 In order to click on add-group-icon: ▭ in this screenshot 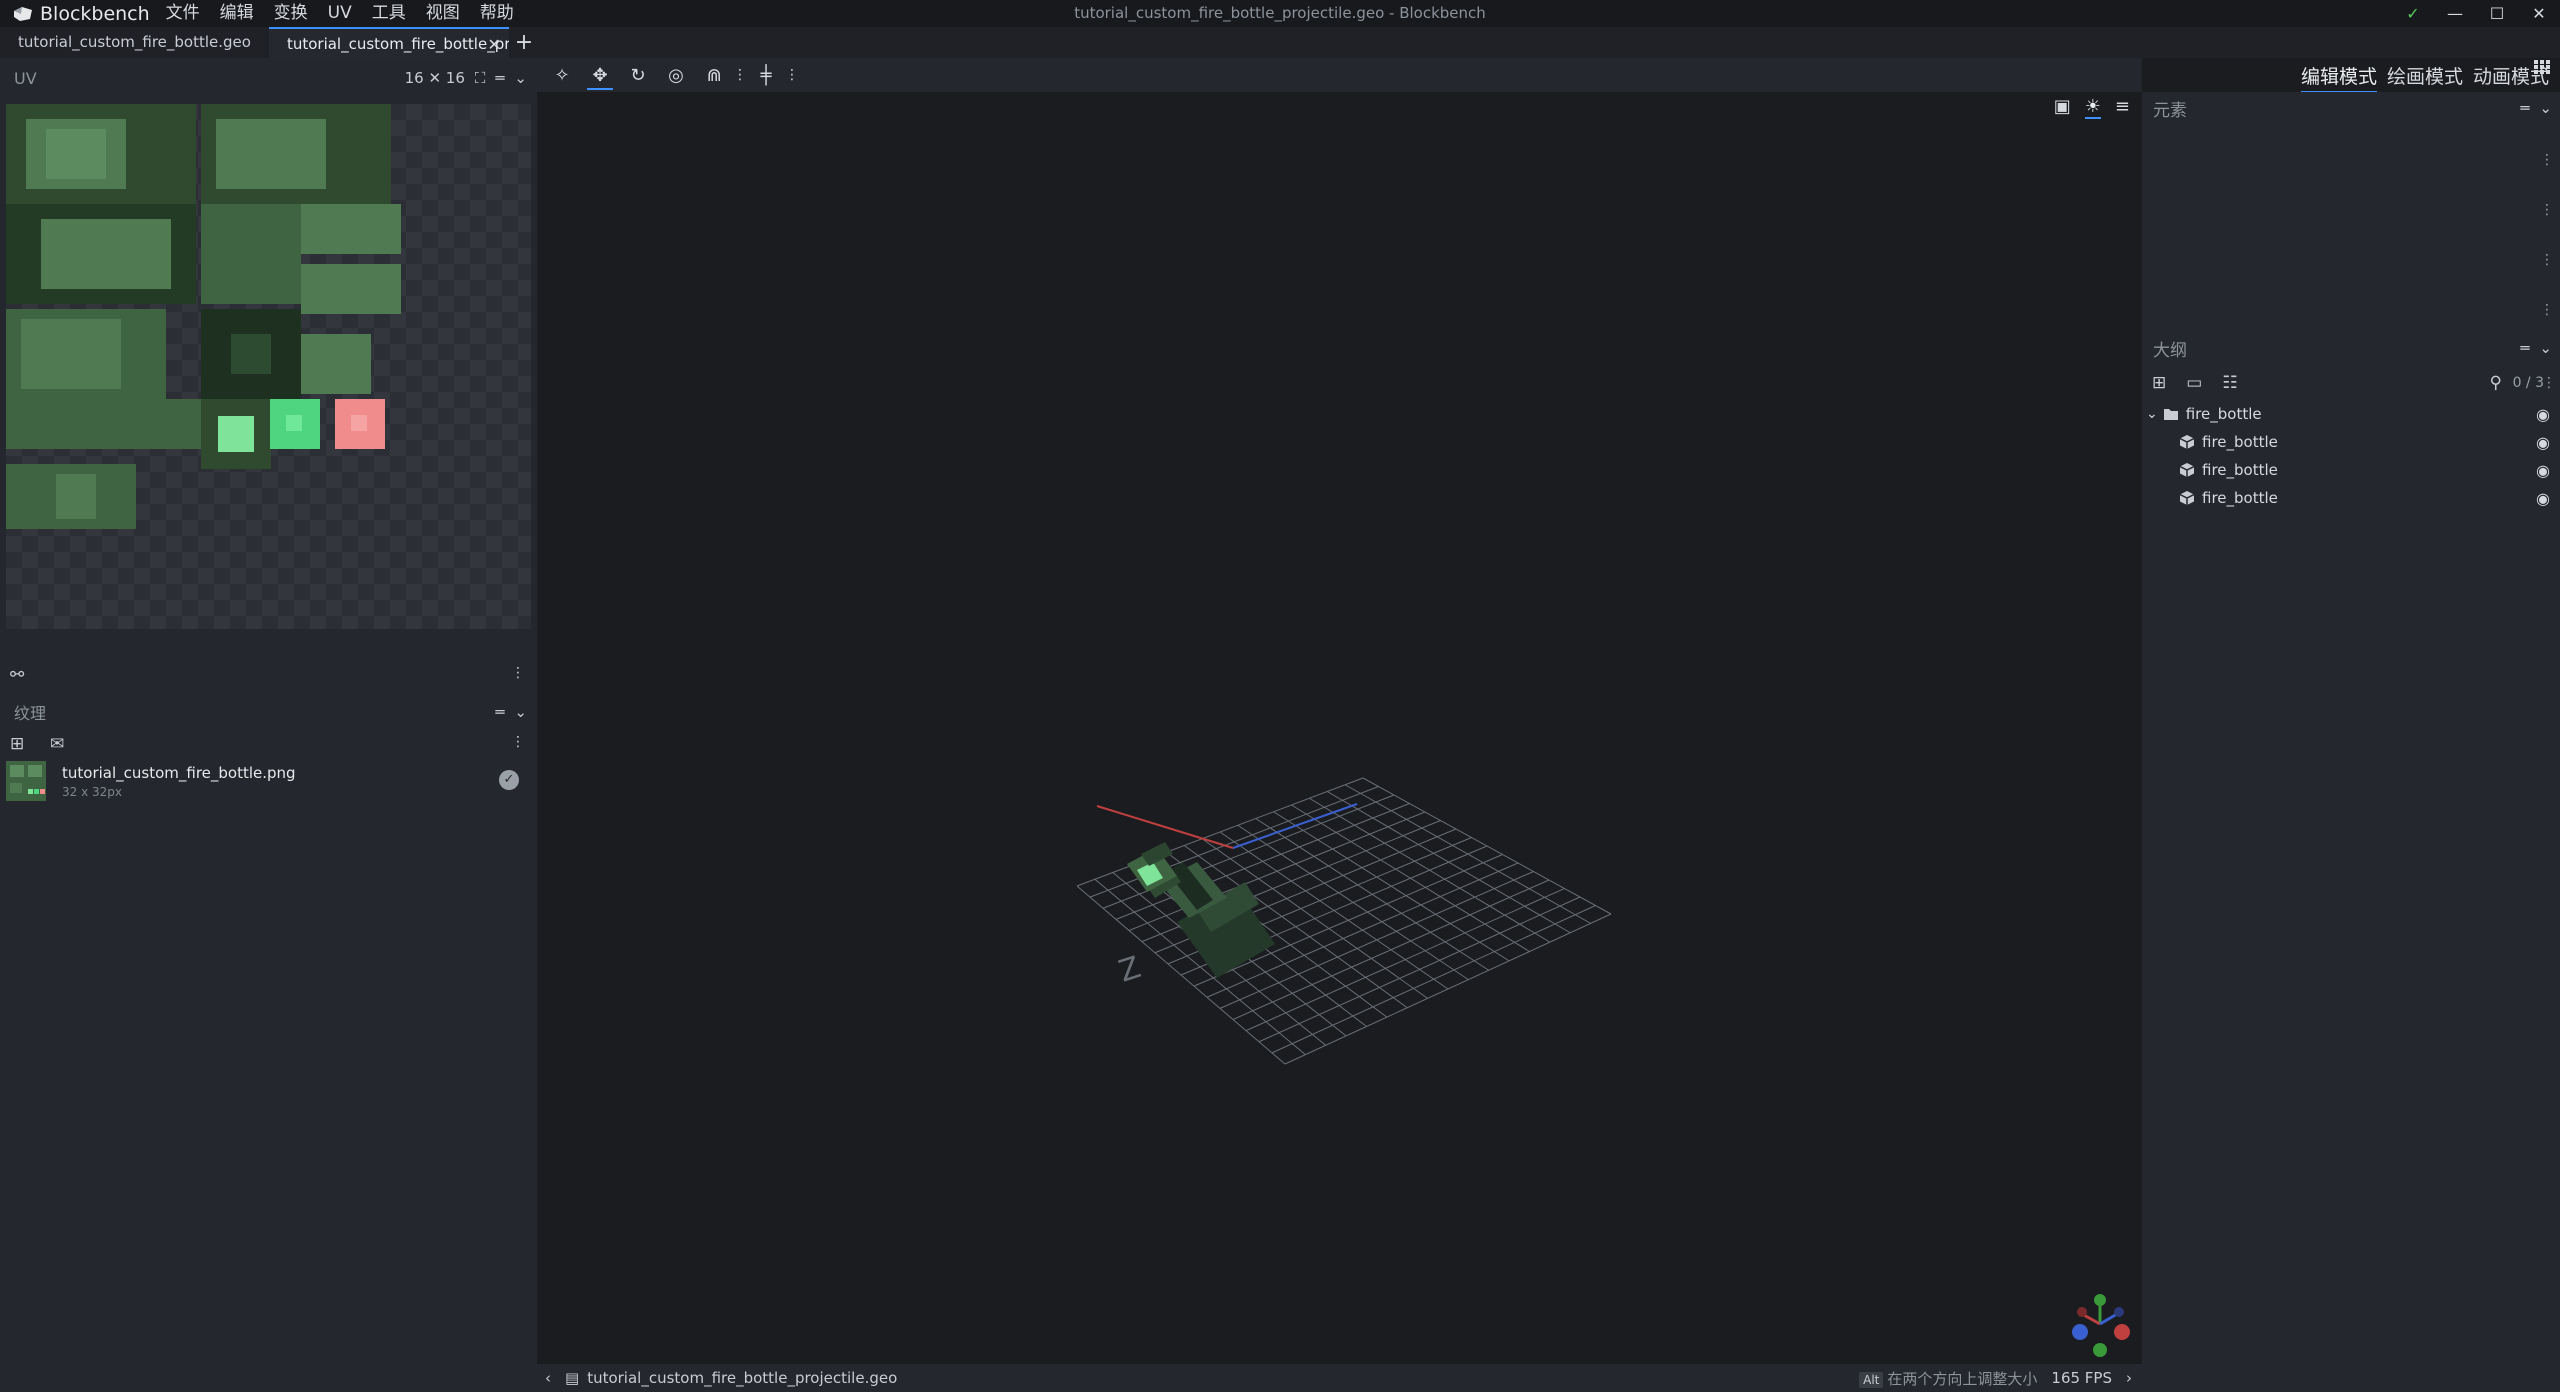, I will do `click(2194, 383)`.